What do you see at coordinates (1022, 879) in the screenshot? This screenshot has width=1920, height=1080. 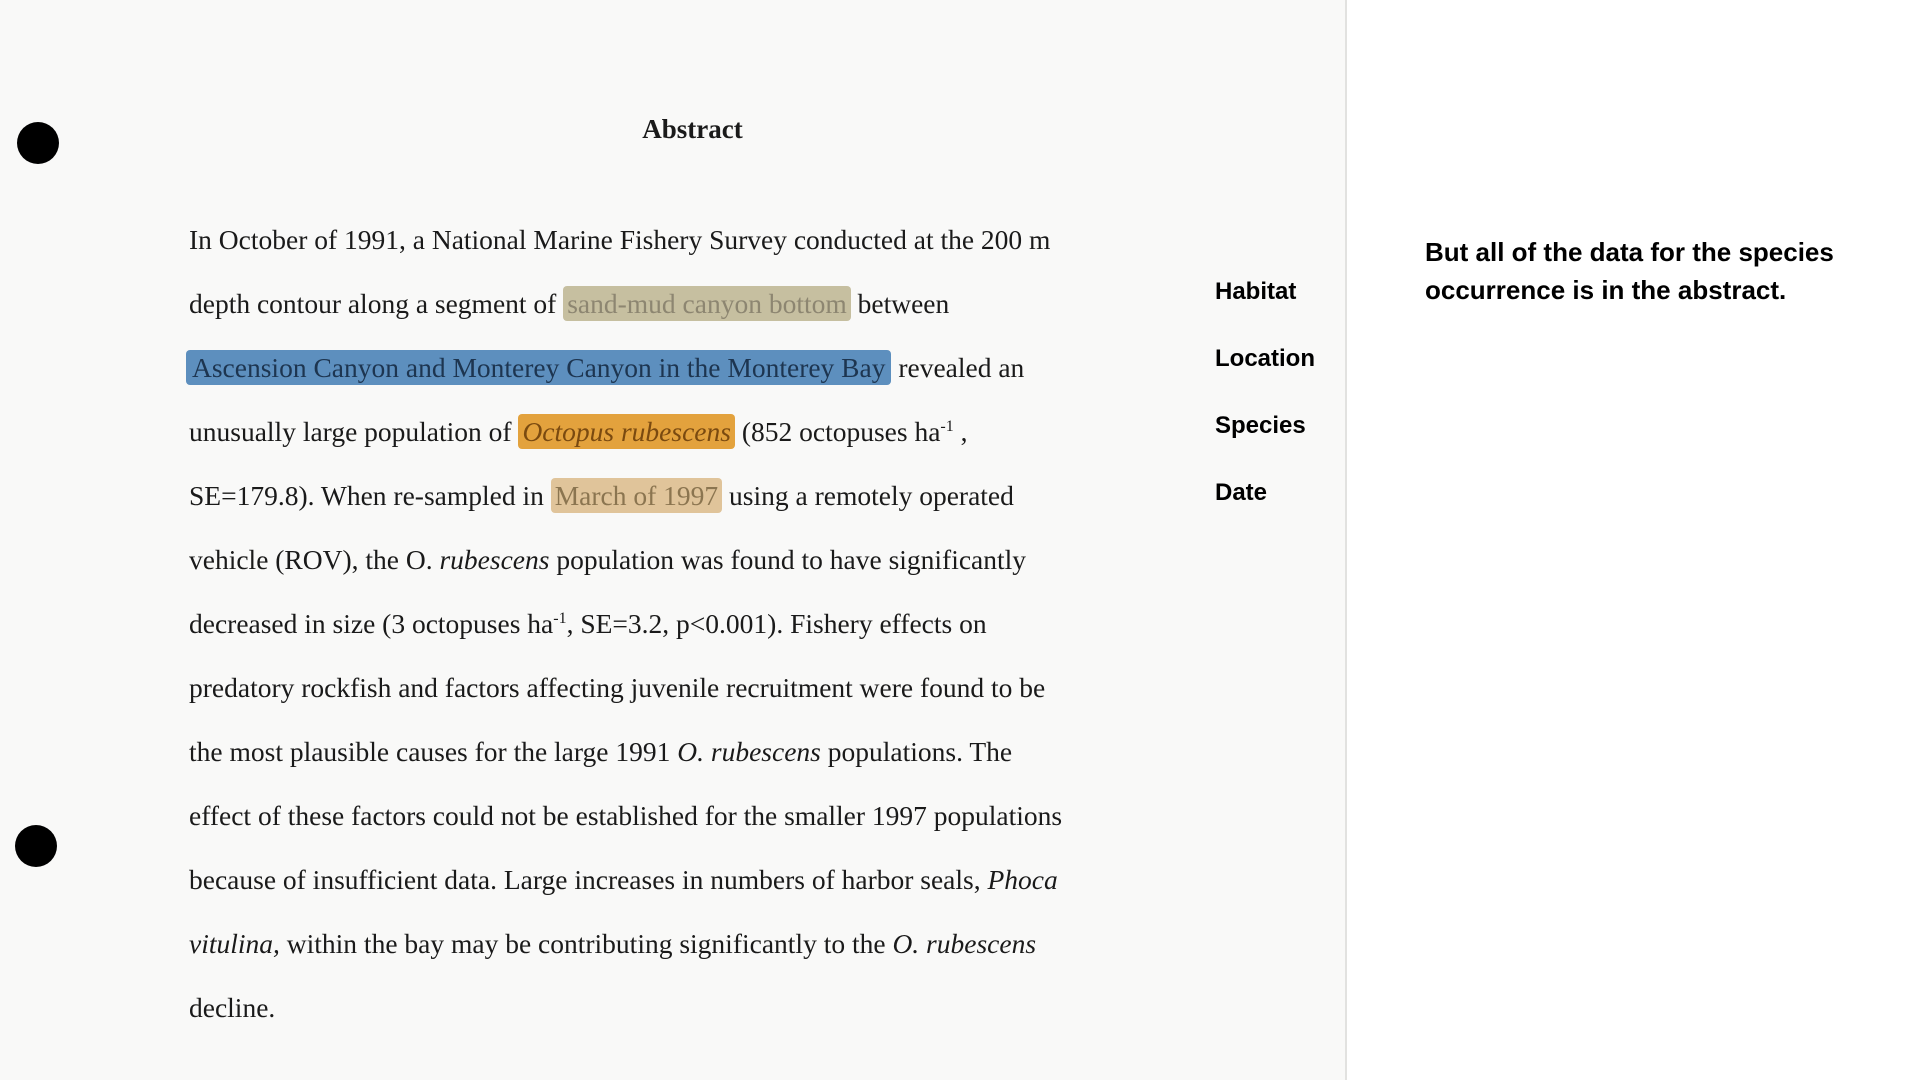 I see `italic-text: Phoca` at bounding box center [1022, 879].